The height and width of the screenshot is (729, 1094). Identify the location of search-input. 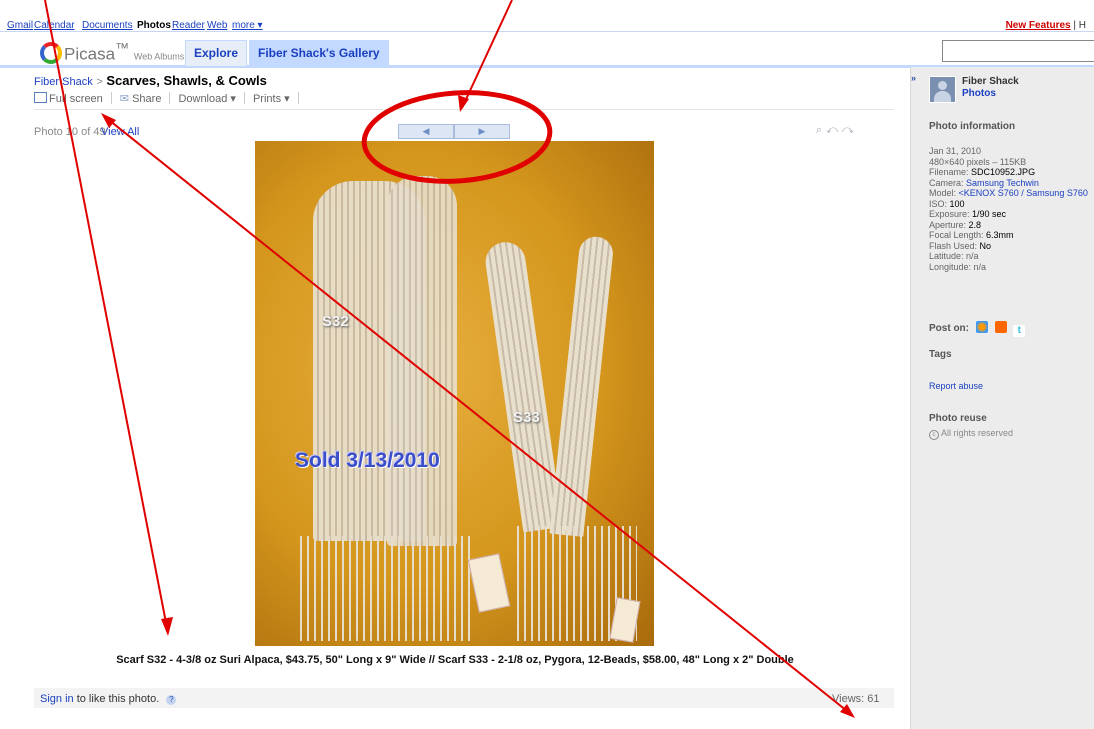
(1018, 51).